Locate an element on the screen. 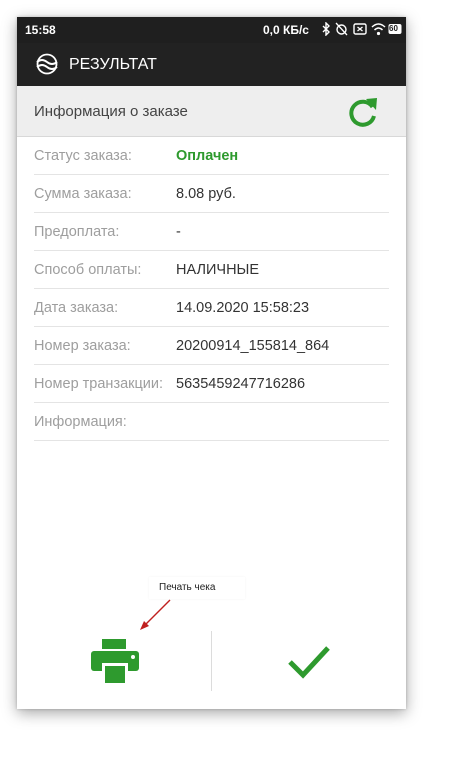 This screenshot has height=757, width=454. detail-label: Статус заказа: is located at coordinates (83, 156).